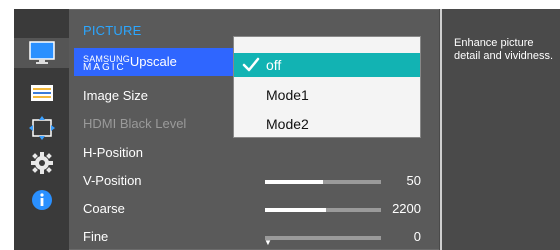 The height and width of the screenshot is (250, 560). I want to click on h-position-label: H-Position, so click(113, 152).